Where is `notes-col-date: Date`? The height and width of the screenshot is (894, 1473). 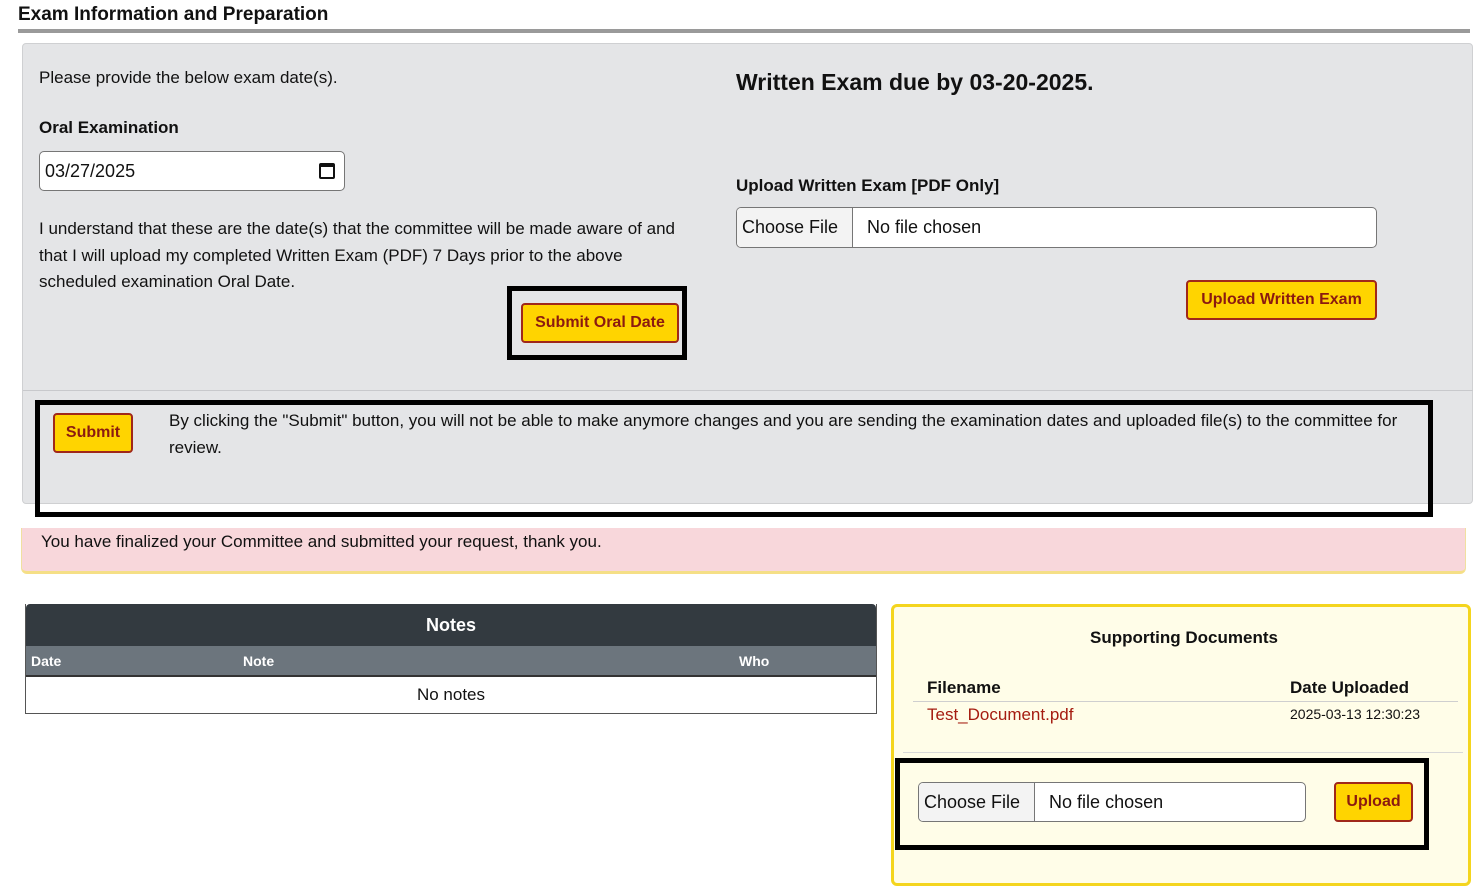
notes-col-date: Date is located at coordinates (46, 661).